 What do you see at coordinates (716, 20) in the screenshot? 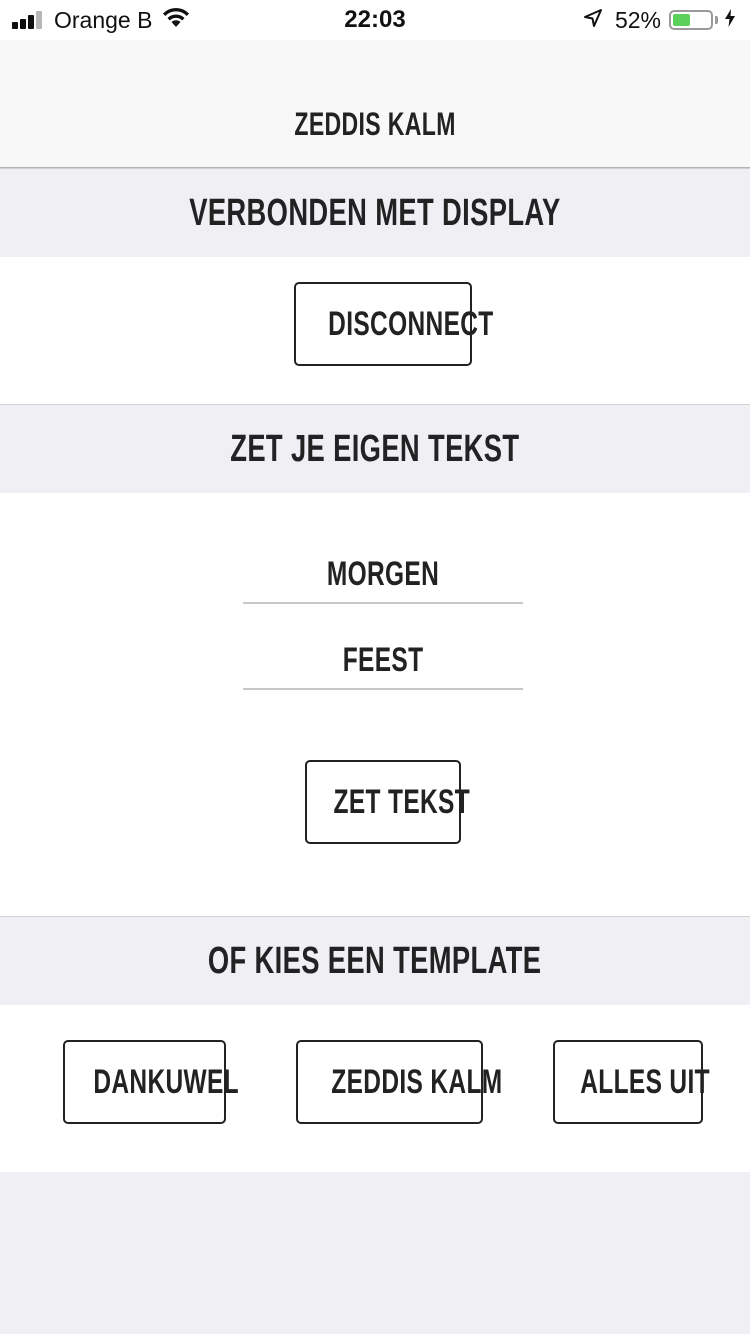
I see `battery-cap` at bounding box center [716, 20].